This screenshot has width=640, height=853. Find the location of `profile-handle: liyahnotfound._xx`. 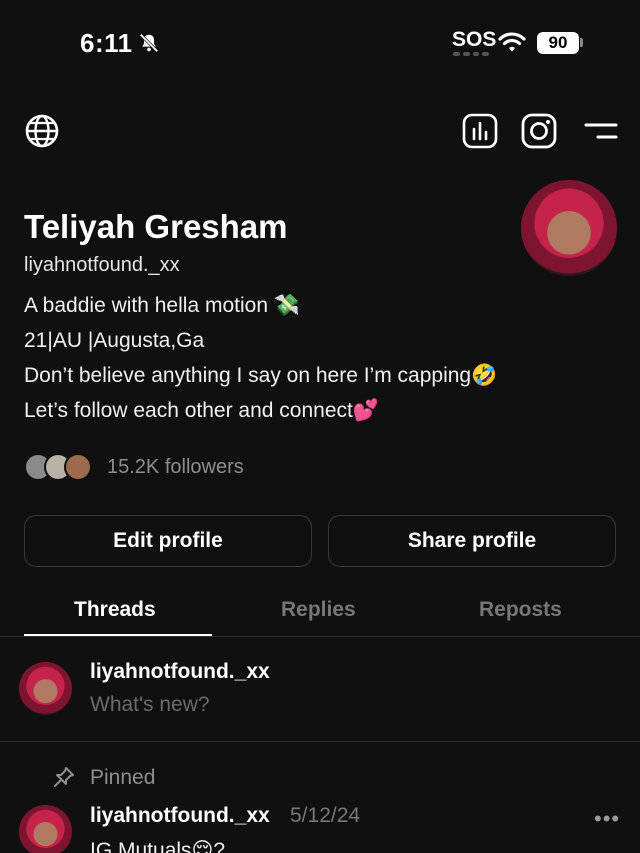

profile-handle: liyahnotfound._xx is located at coordinates (102, 265).